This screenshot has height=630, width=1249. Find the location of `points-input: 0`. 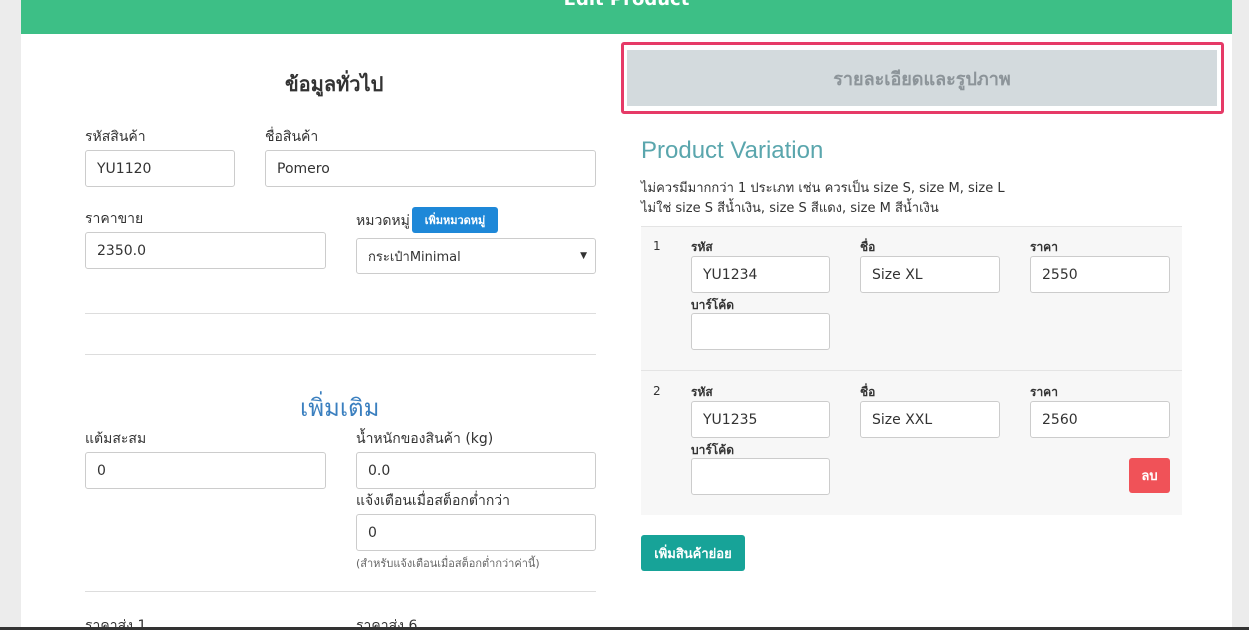

points-input: 0 is located at coordinates (205, 470).